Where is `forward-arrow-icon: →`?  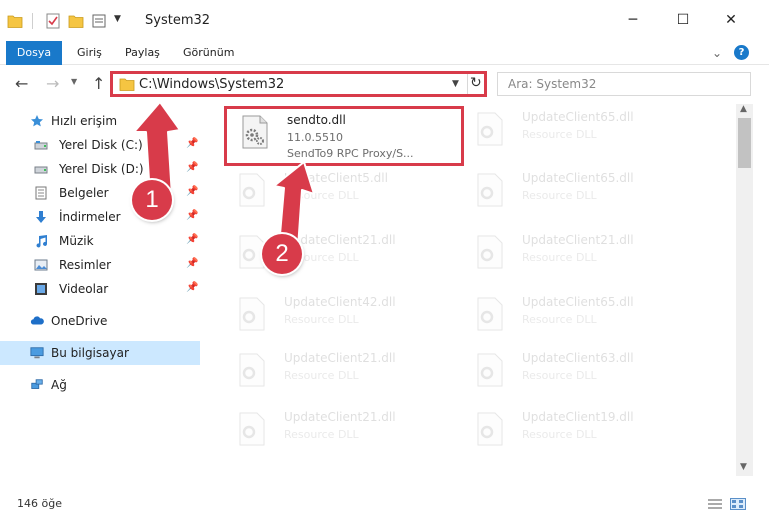
forward-arrow-icon: → is located at coordinates (52, 83).